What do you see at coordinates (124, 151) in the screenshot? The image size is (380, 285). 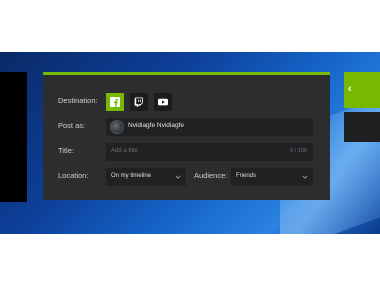 I see `title-placeholder: Add a title` at bounding box center [124, 151].